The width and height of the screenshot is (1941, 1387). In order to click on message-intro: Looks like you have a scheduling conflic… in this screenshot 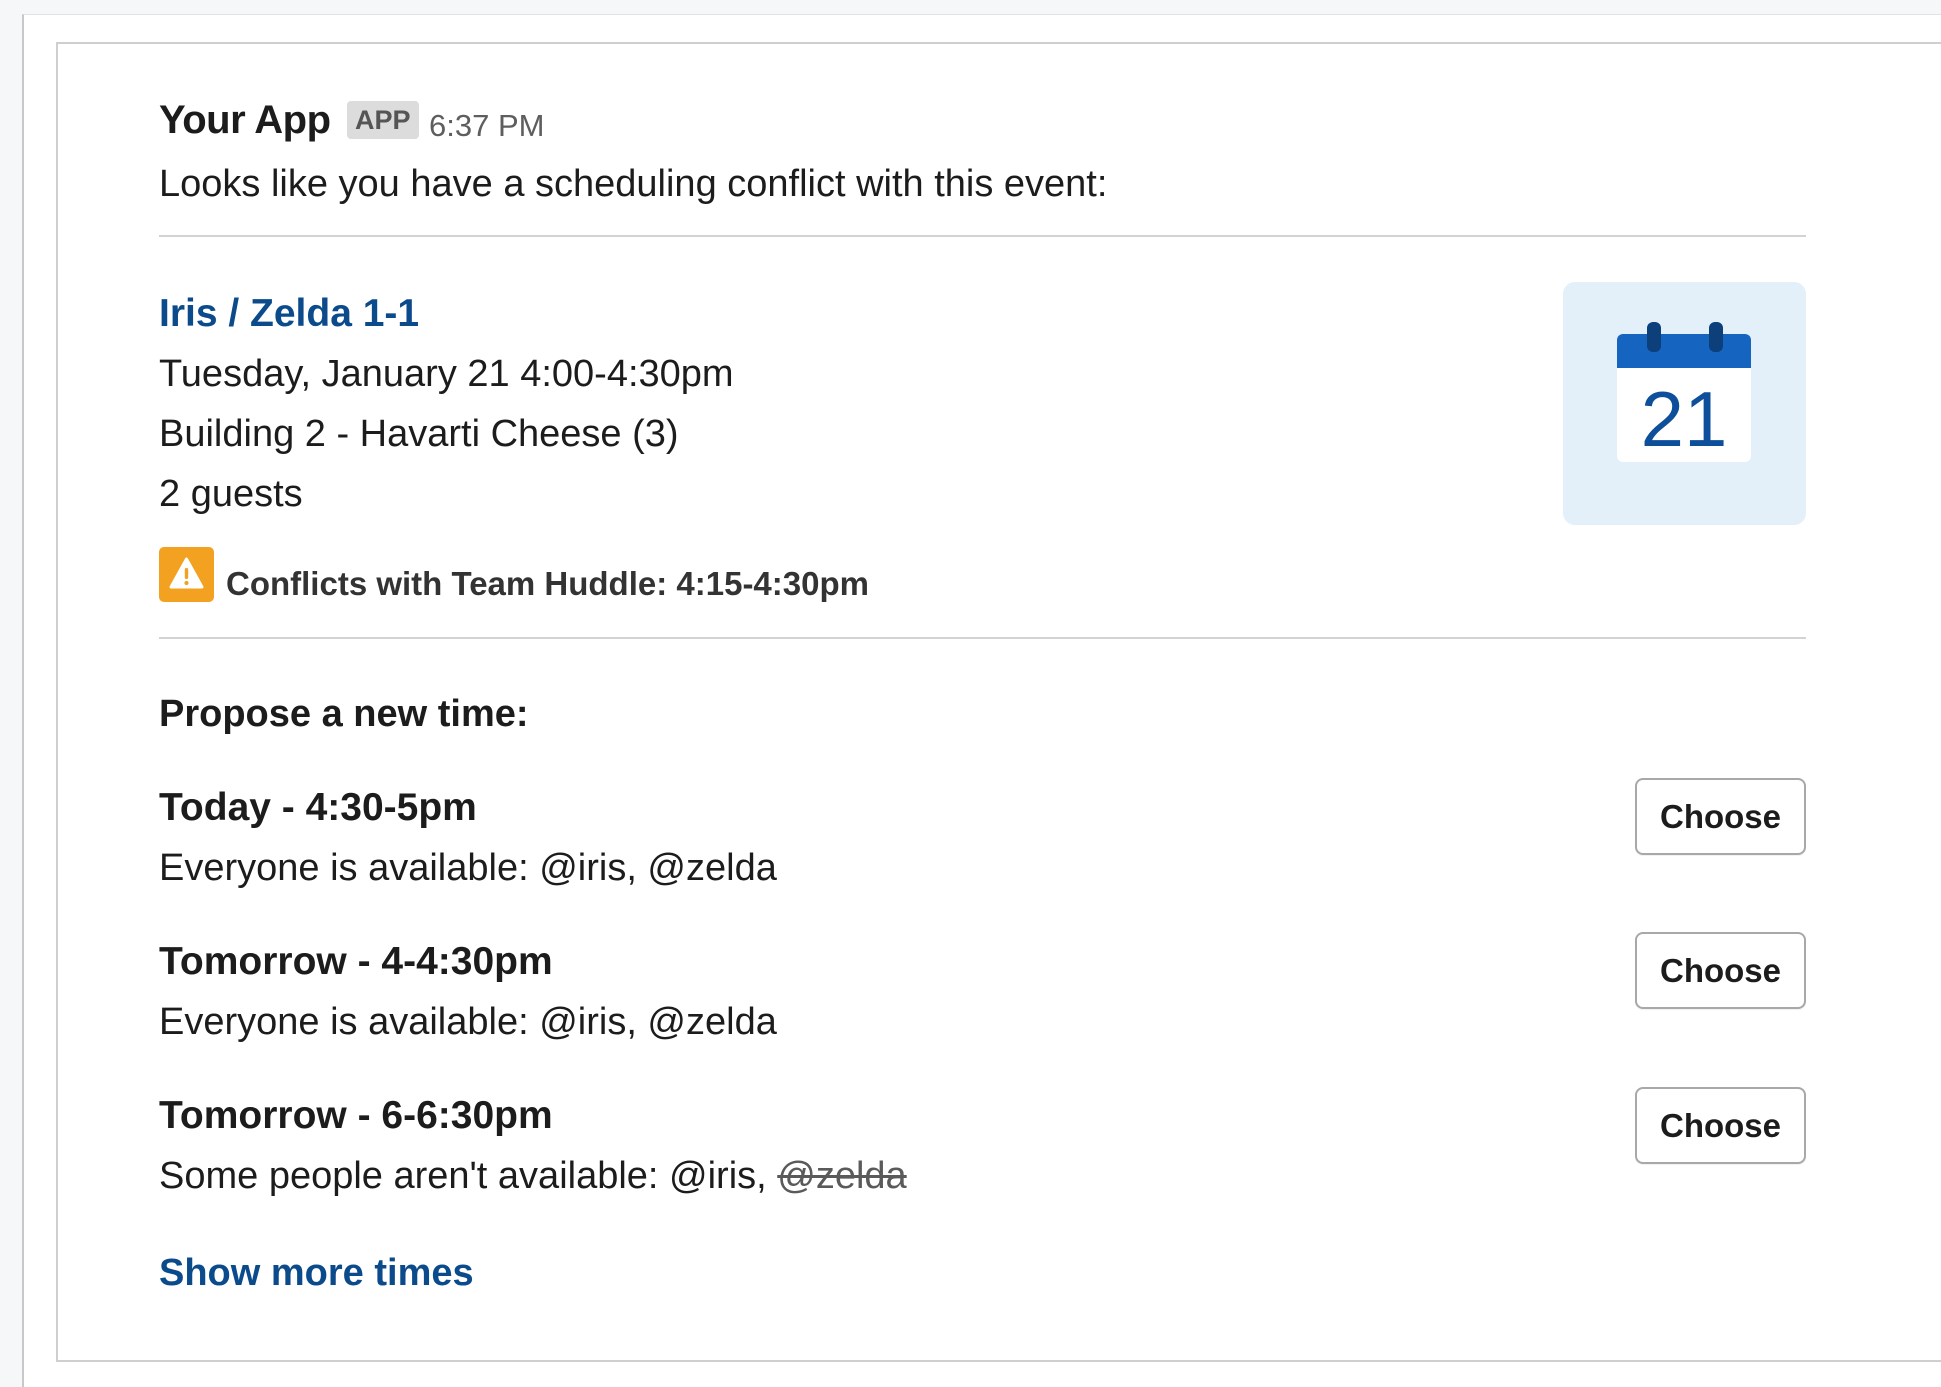, I will do `click(633, 184)`.